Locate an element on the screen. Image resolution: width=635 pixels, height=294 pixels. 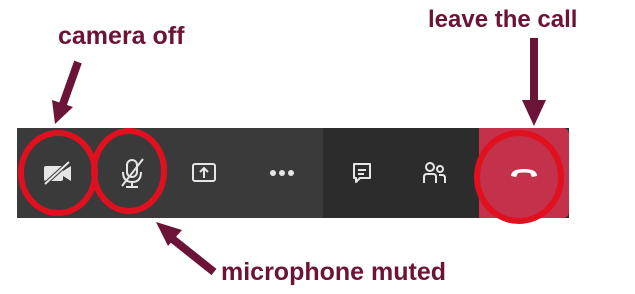
more-options-icon is located at coordinates (282, 173).